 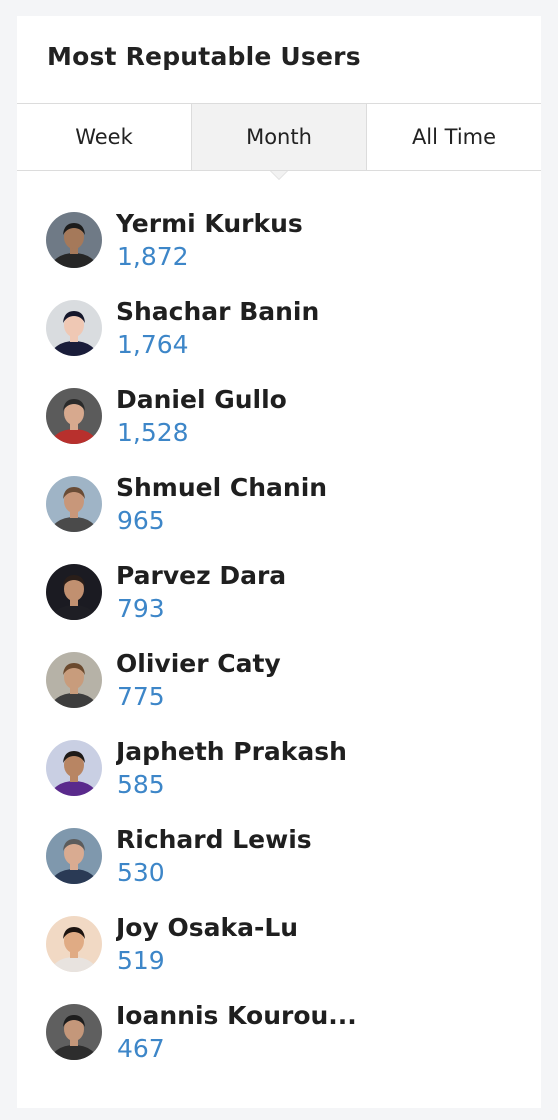 What do you see at coordinates (279, 1046) in the screenshot?
I see `list-item: Ioannis Kourou... 467` at bounding box center [279, 1046].